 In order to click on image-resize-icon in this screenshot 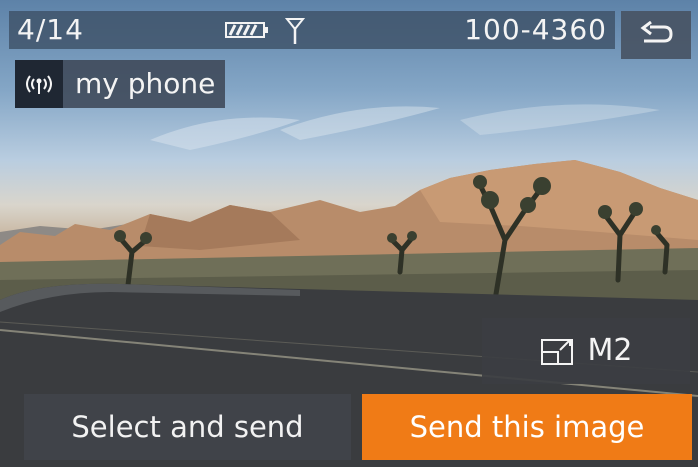, I will do `click(556, 352)`.